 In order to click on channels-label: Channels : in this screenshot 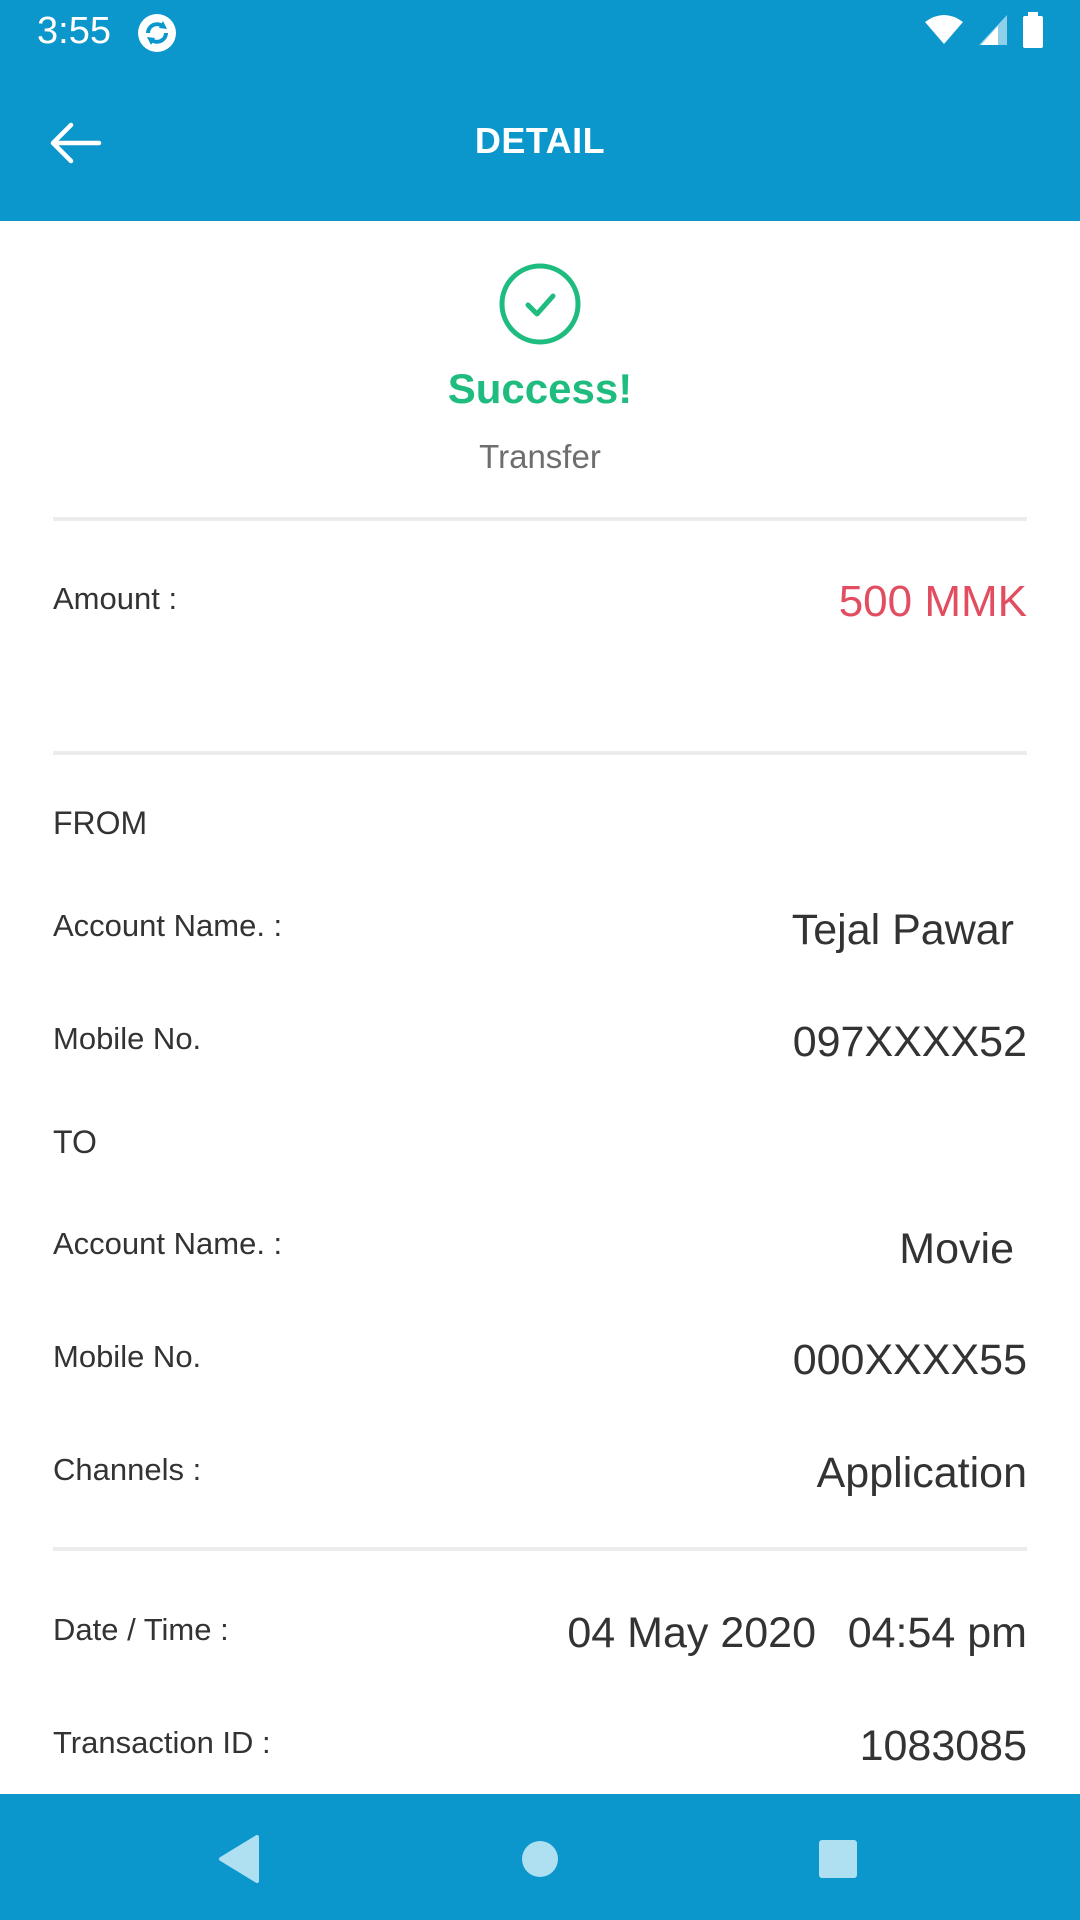, I will do `click(127, 1469)`.